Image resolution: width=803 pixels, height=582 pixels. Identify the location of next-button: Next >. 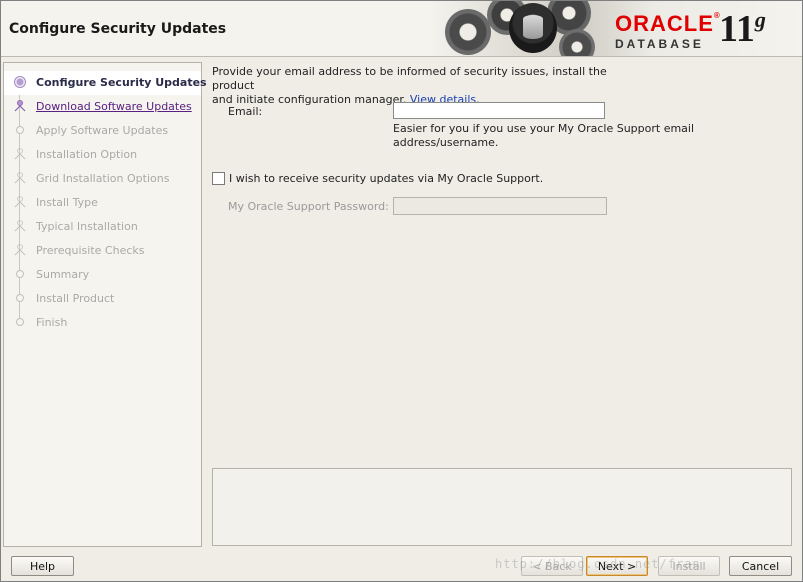
(617, 566).